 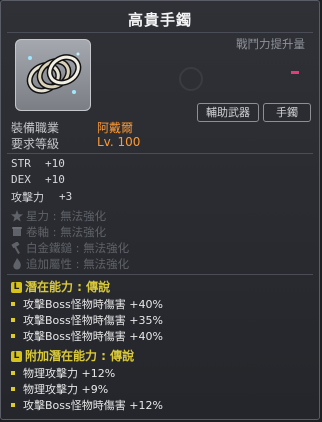 I want to click on combat-power-label: 戰鬥力提升量, so click(x=270, y=44).